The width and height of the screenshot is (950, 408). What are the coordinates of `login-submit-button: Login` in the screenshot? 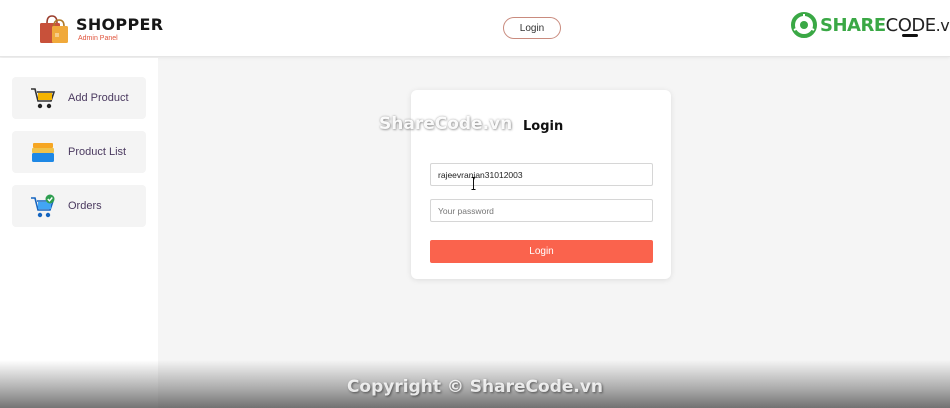 It's located at (541, 251).